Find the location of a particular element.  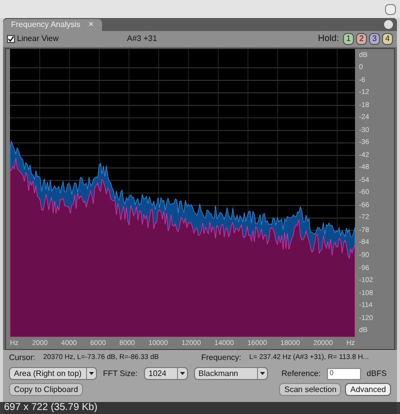

hold-button: 2 is located at coordinates (361, 39).